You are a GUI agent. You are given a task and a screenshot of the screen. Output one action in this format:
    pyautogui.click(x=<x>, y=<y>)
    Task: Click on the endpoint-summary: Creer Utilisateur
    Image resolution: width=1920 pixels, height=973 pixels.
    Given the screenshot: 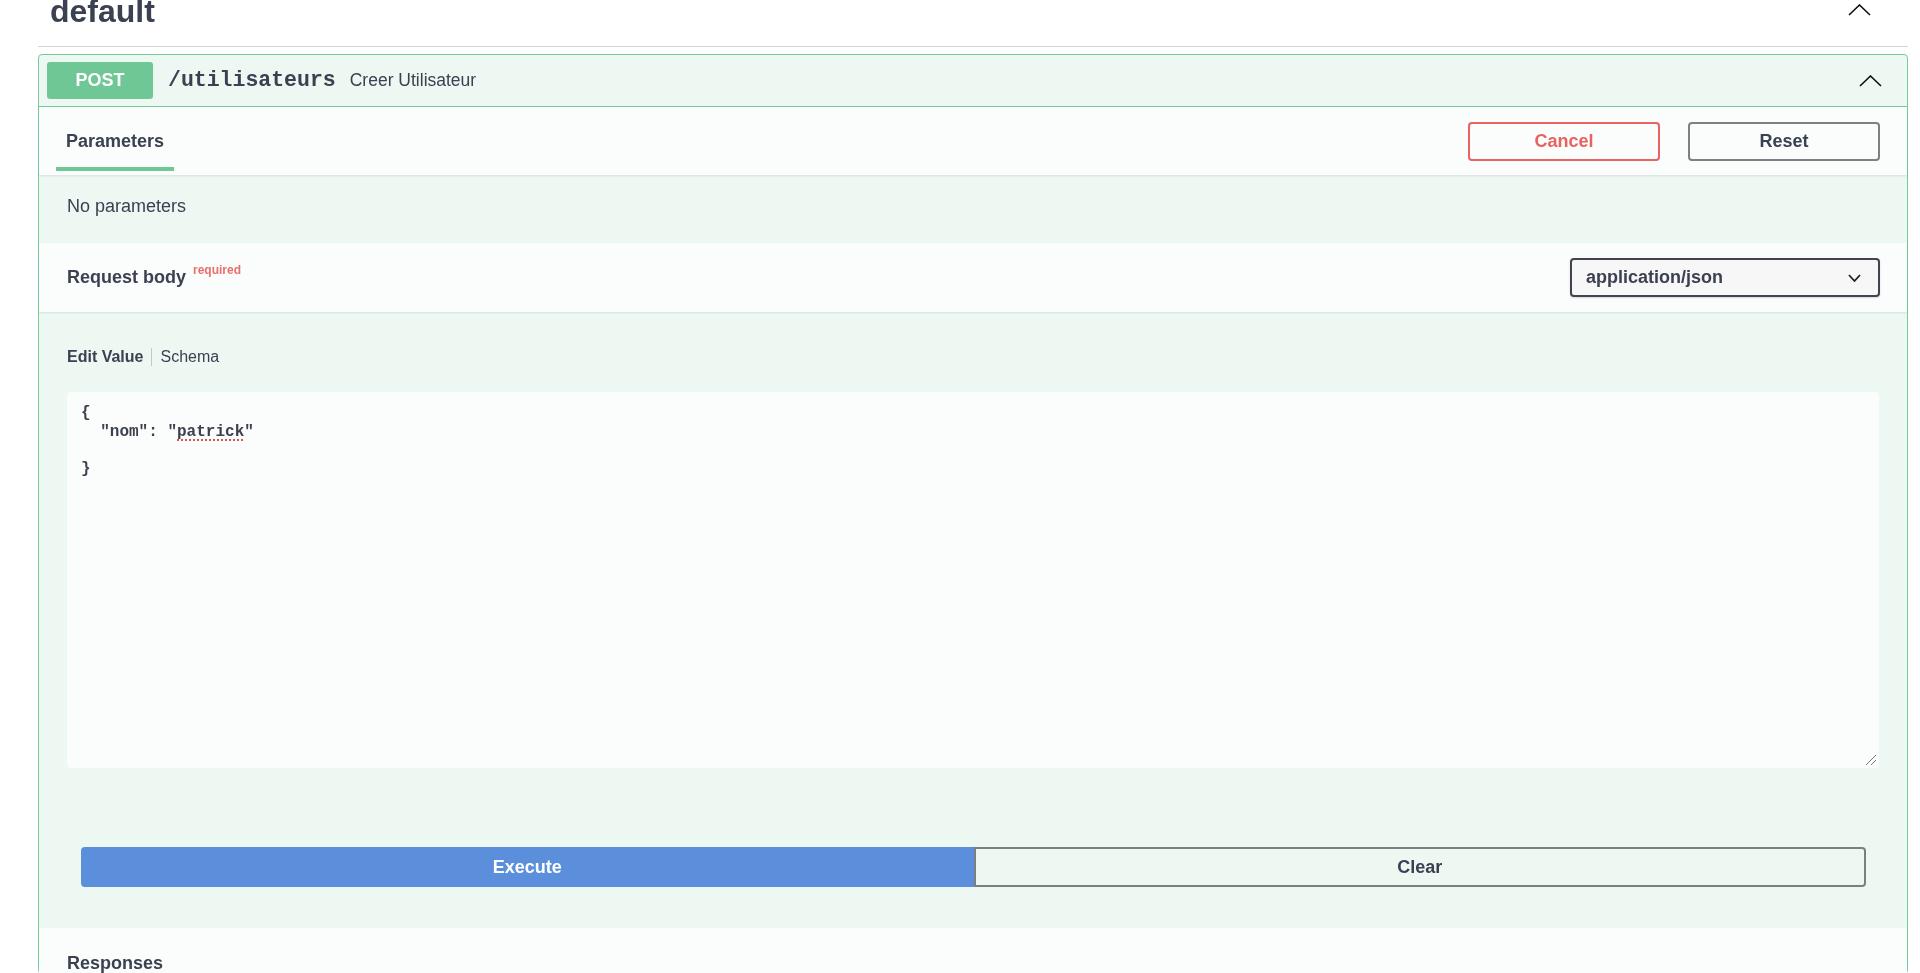 What is the action you would take?
    pyautogui.click(x=413, y=81)
    